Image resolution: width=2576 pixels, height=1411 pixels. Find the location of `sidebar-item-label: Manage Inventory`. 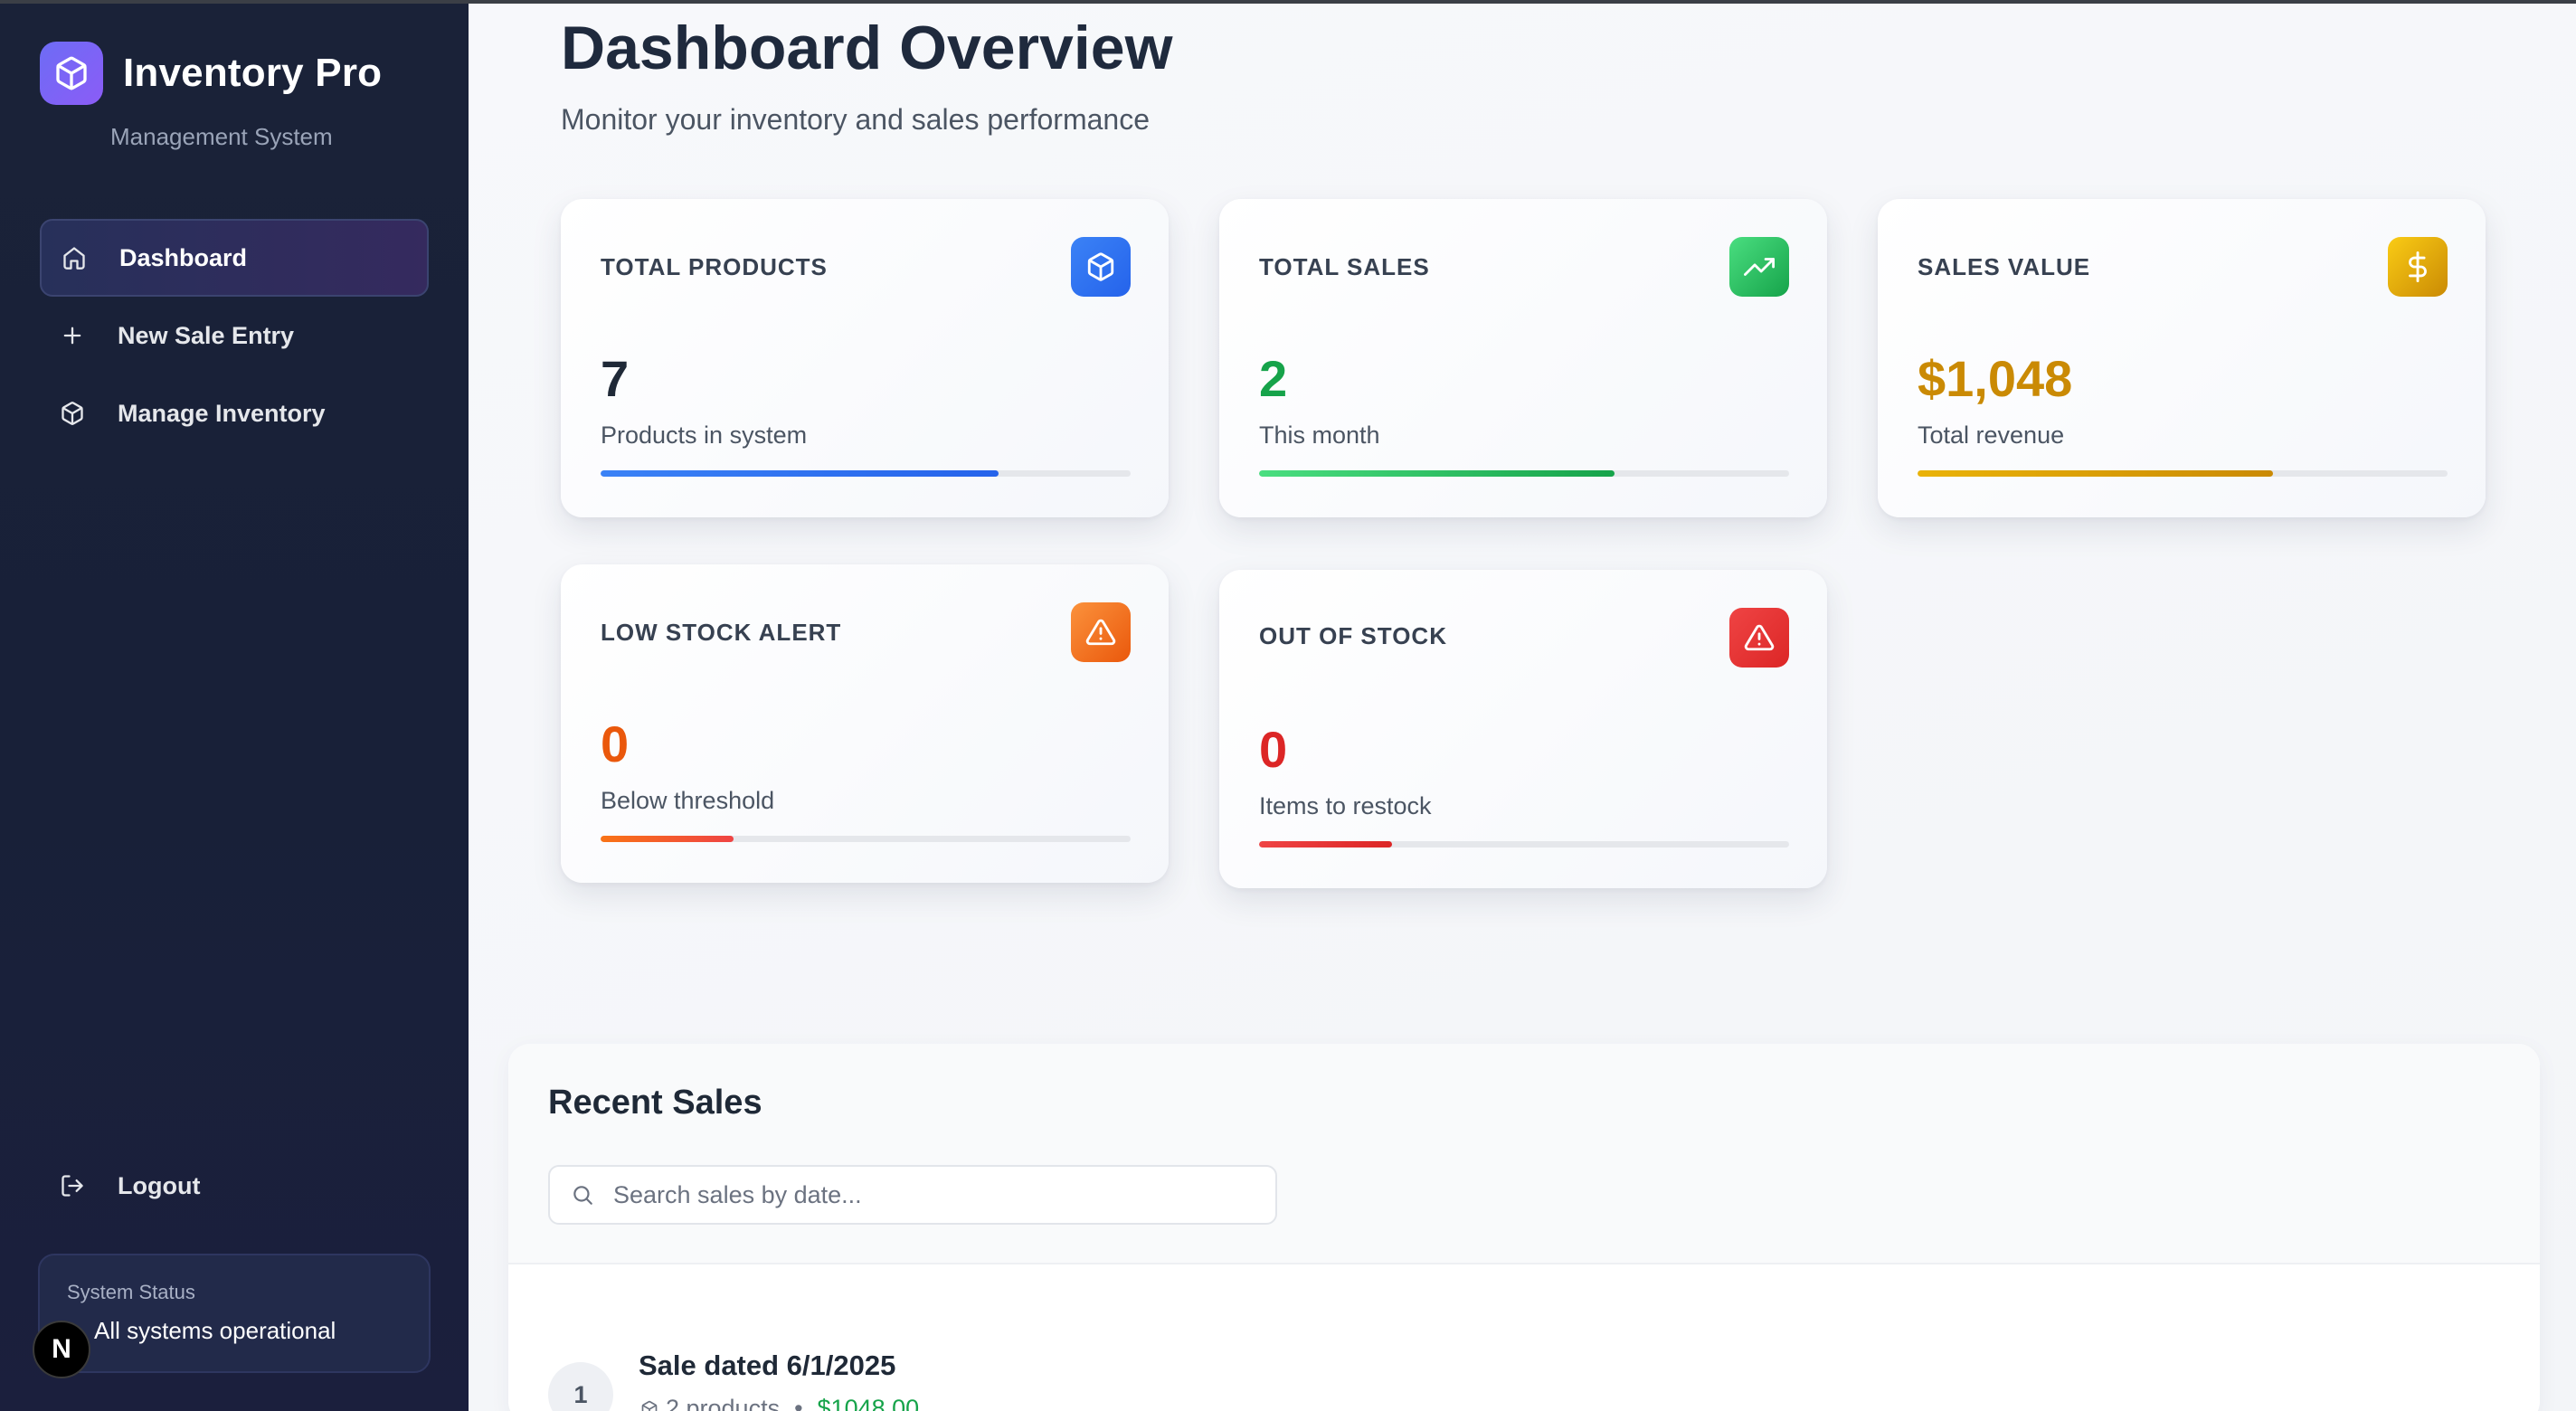

sidebar-item-label: Manage Inventory is located at coordinates (222, 413).